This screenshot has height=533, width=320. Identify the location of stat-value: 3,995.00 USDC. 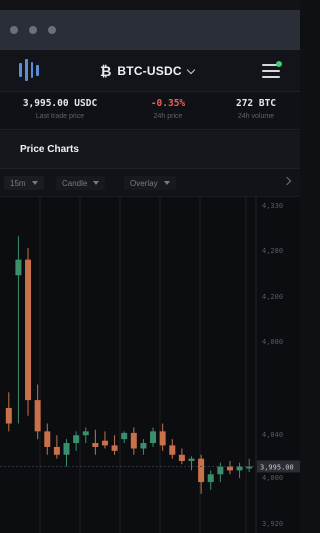
(60, 103).